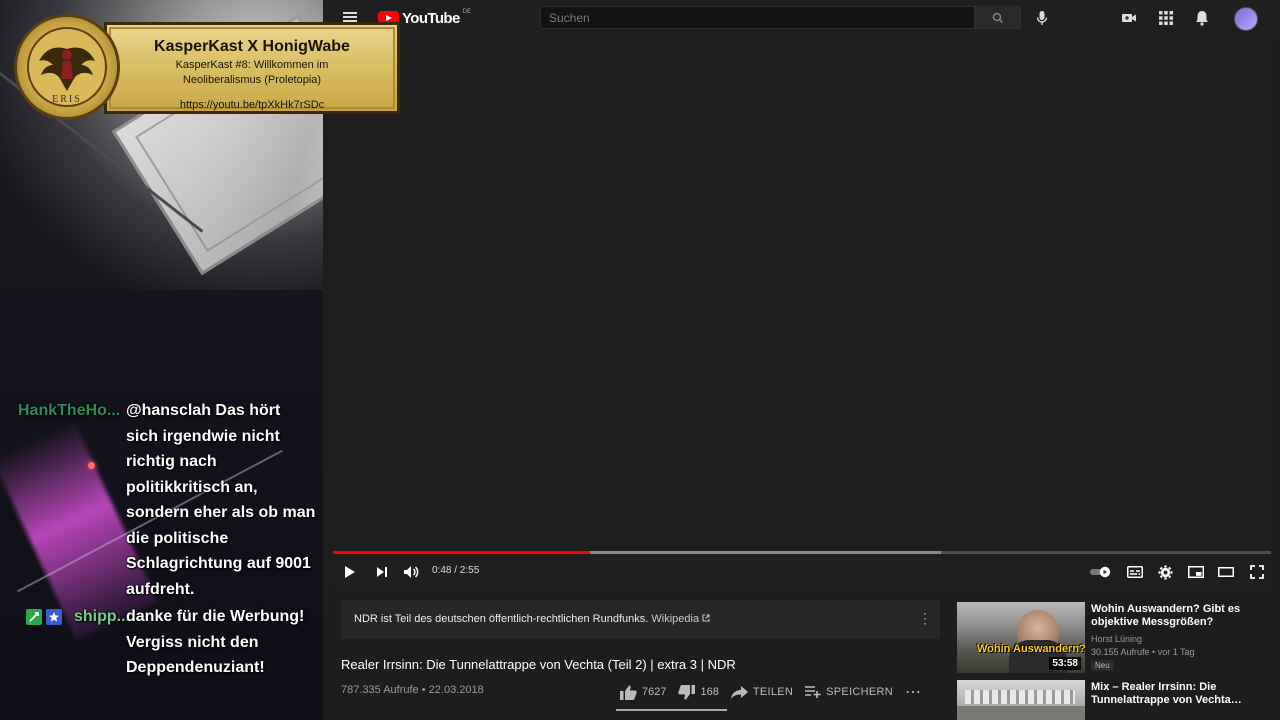 The width and height of the screenshot is (1280, 720). I want to click on wikipedia-link: Wikipedia, so click(680, 619).